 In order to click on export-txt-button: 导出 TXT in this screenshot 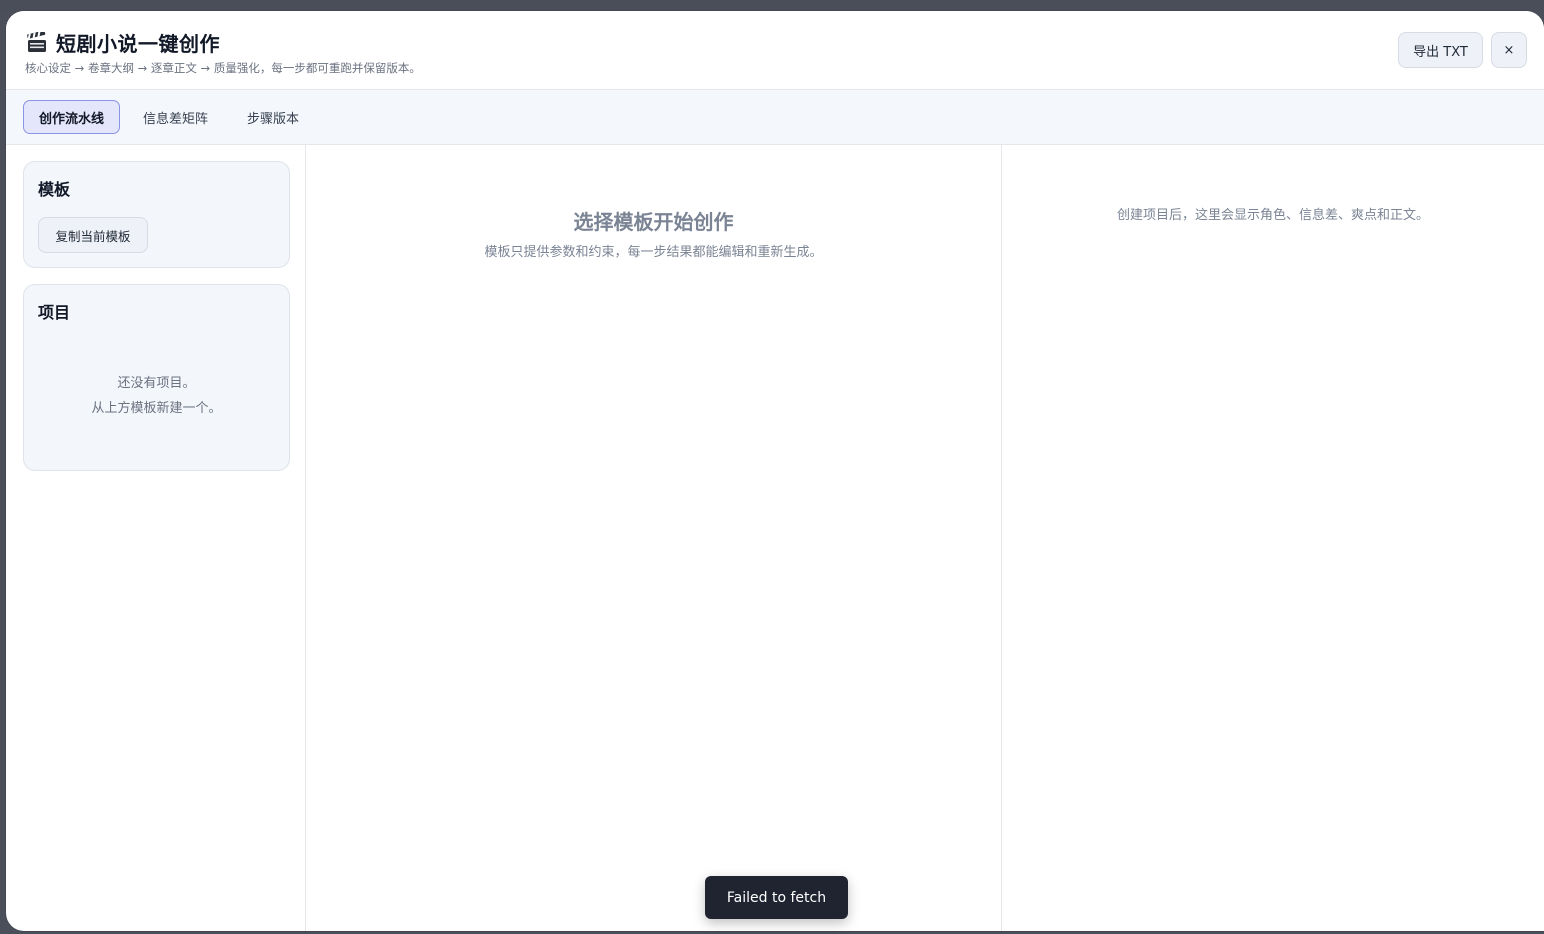, I will do `click(1440, 50)`.